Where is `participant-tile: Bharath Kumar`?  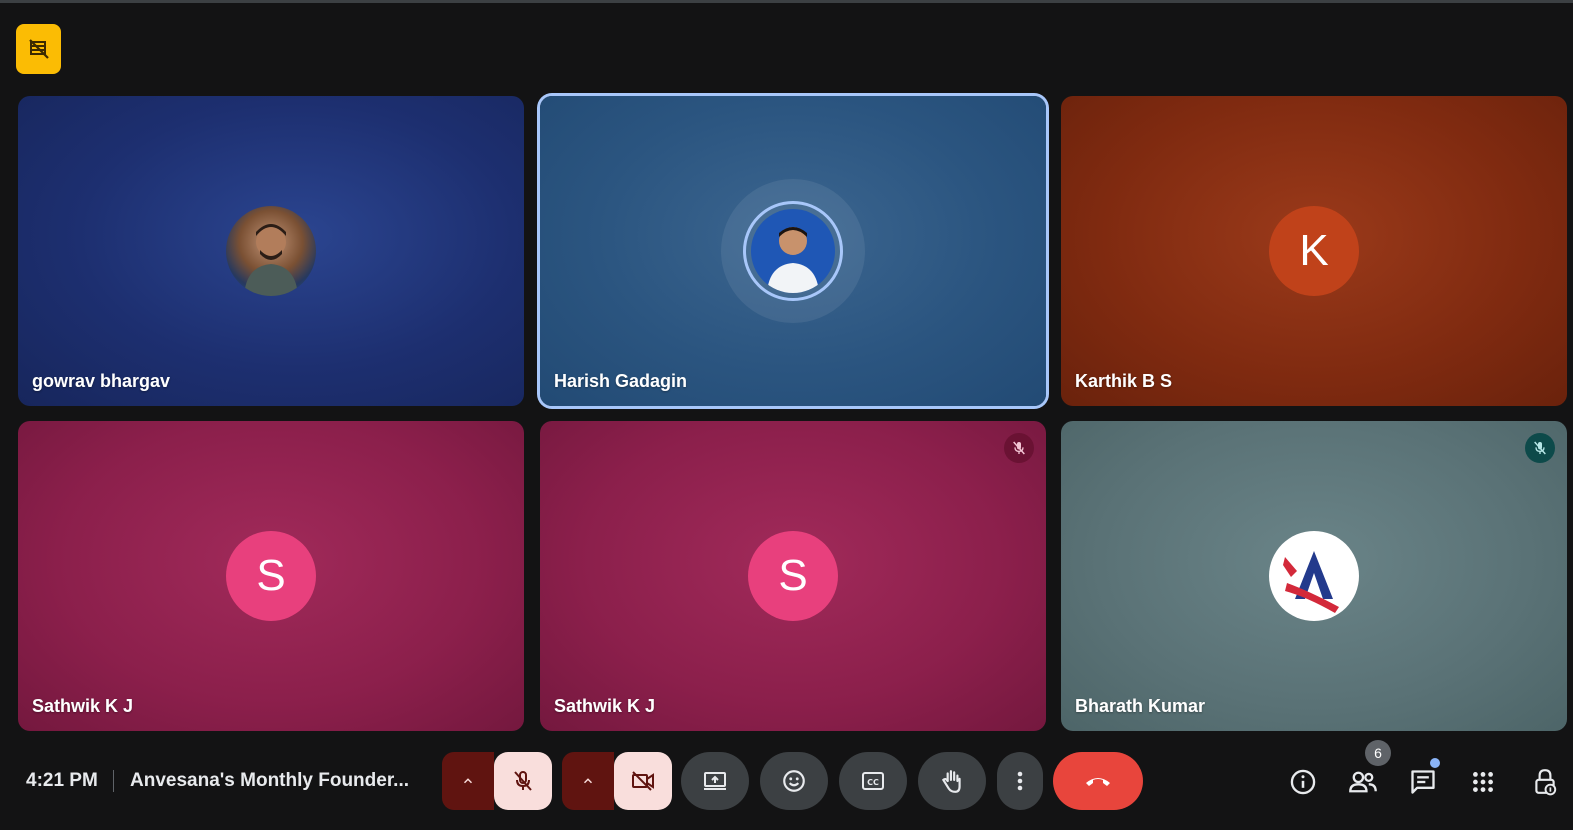 participant-tile: Bharath Kumar is located at coordinates (1314, 576).